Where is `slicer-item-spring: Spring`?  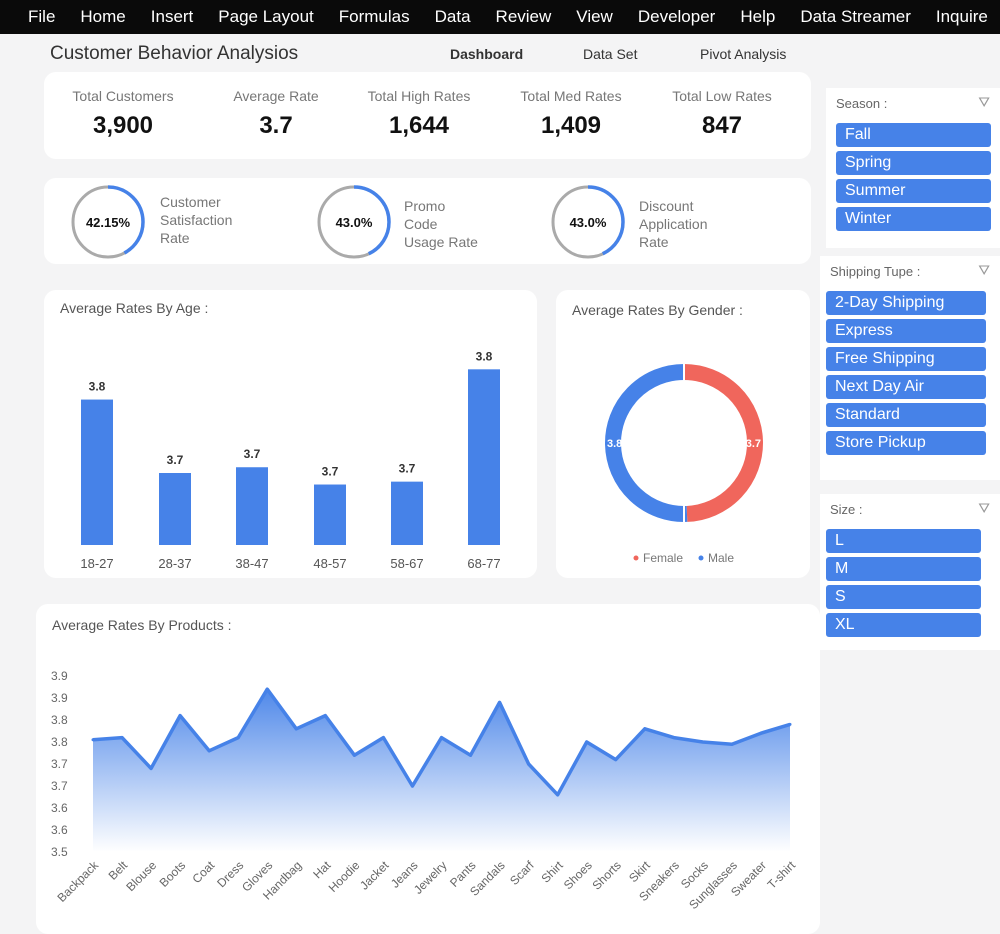 slicer-item-spring: Spring is located at coordinates (913, 163).